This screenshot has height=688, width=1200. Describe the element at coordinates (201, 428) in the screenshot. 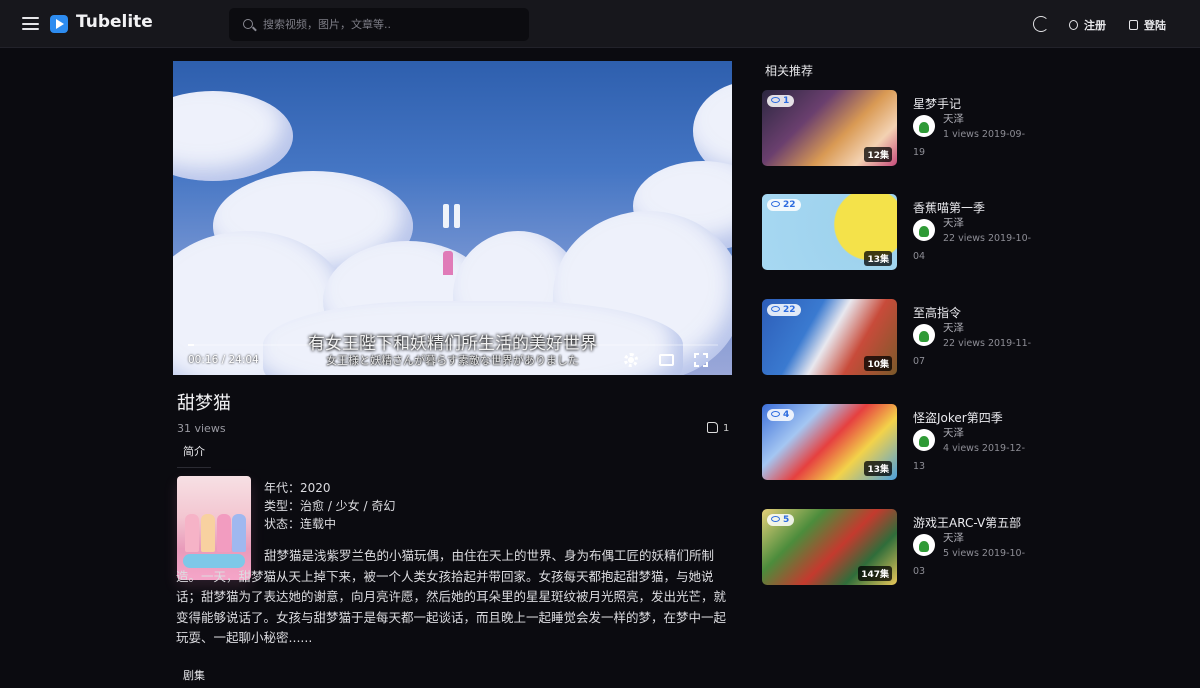

I see `video-views: 31 views` at that location.